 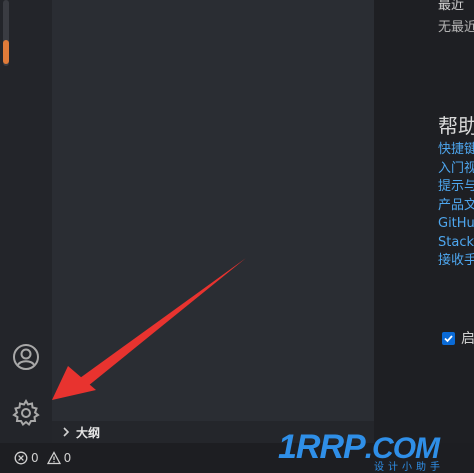 I want to click on help-link-stack-overflow: Stack, so click(x=456, y=243).